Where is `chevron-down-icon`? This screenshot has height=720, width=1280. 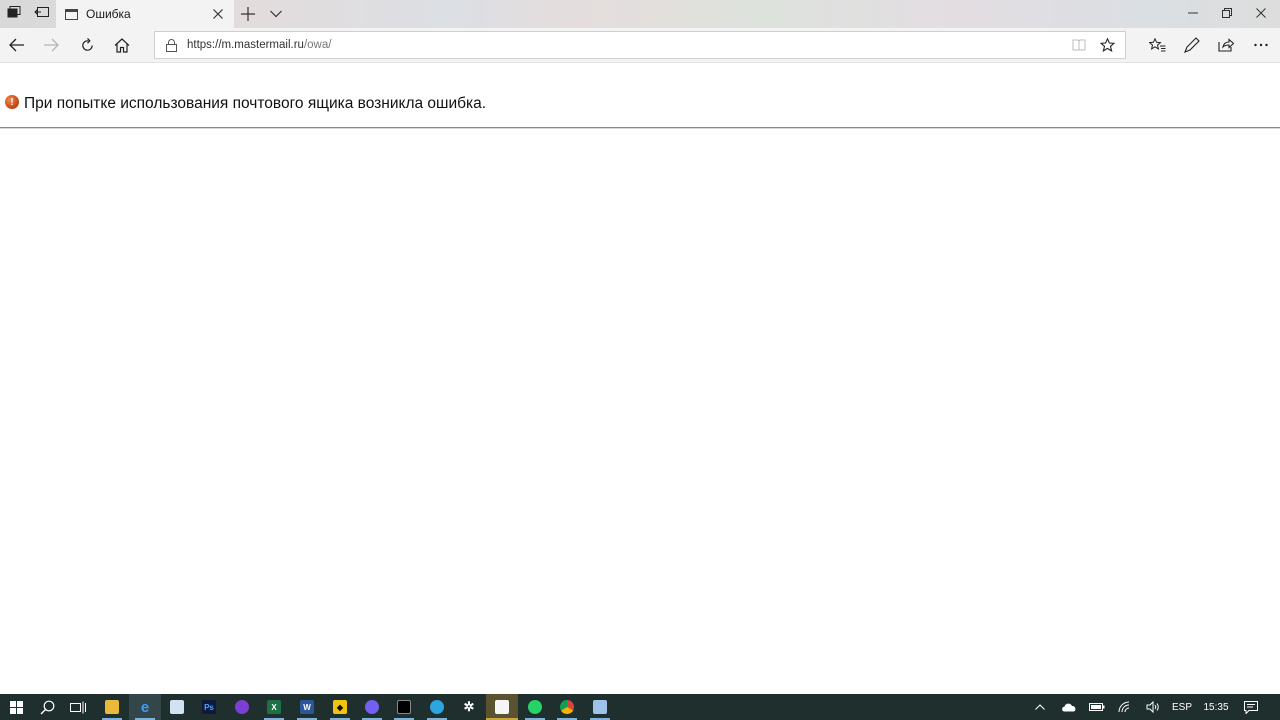 chevron-down-icon is located at coordinates (276, 14).